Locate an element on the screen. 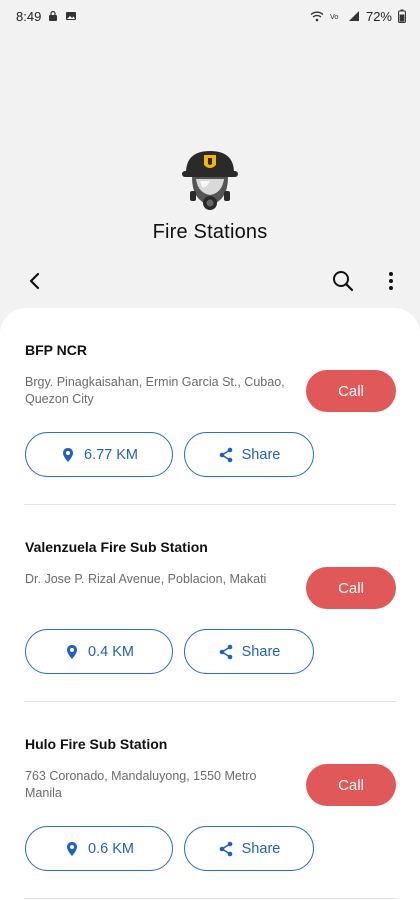 This screenshot has height=900, width=420. station-actions: 0.6 KM Share is located at coordinates (169, 848).